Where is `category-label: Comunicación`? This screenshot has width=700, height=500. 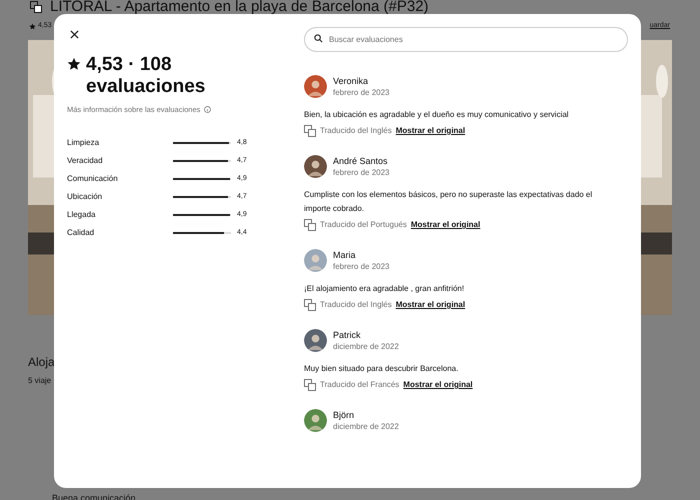 category-label: Comunicación is located at coordinates (93, 178).